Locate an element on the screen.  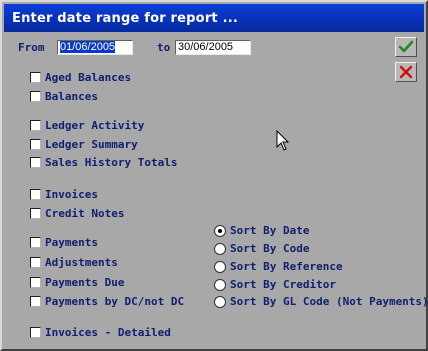
payments-due-label: Payments Due is located at coordinates (85, 282).